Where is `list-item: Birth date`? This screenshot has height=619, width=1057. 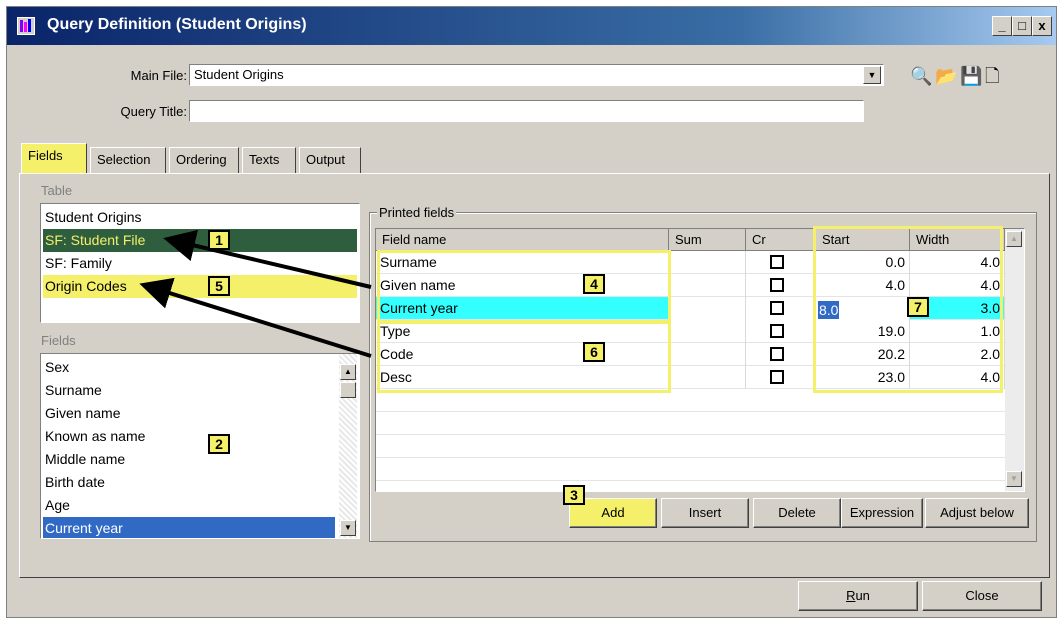 list-item: Birth date is located at coordinates (189, 482).